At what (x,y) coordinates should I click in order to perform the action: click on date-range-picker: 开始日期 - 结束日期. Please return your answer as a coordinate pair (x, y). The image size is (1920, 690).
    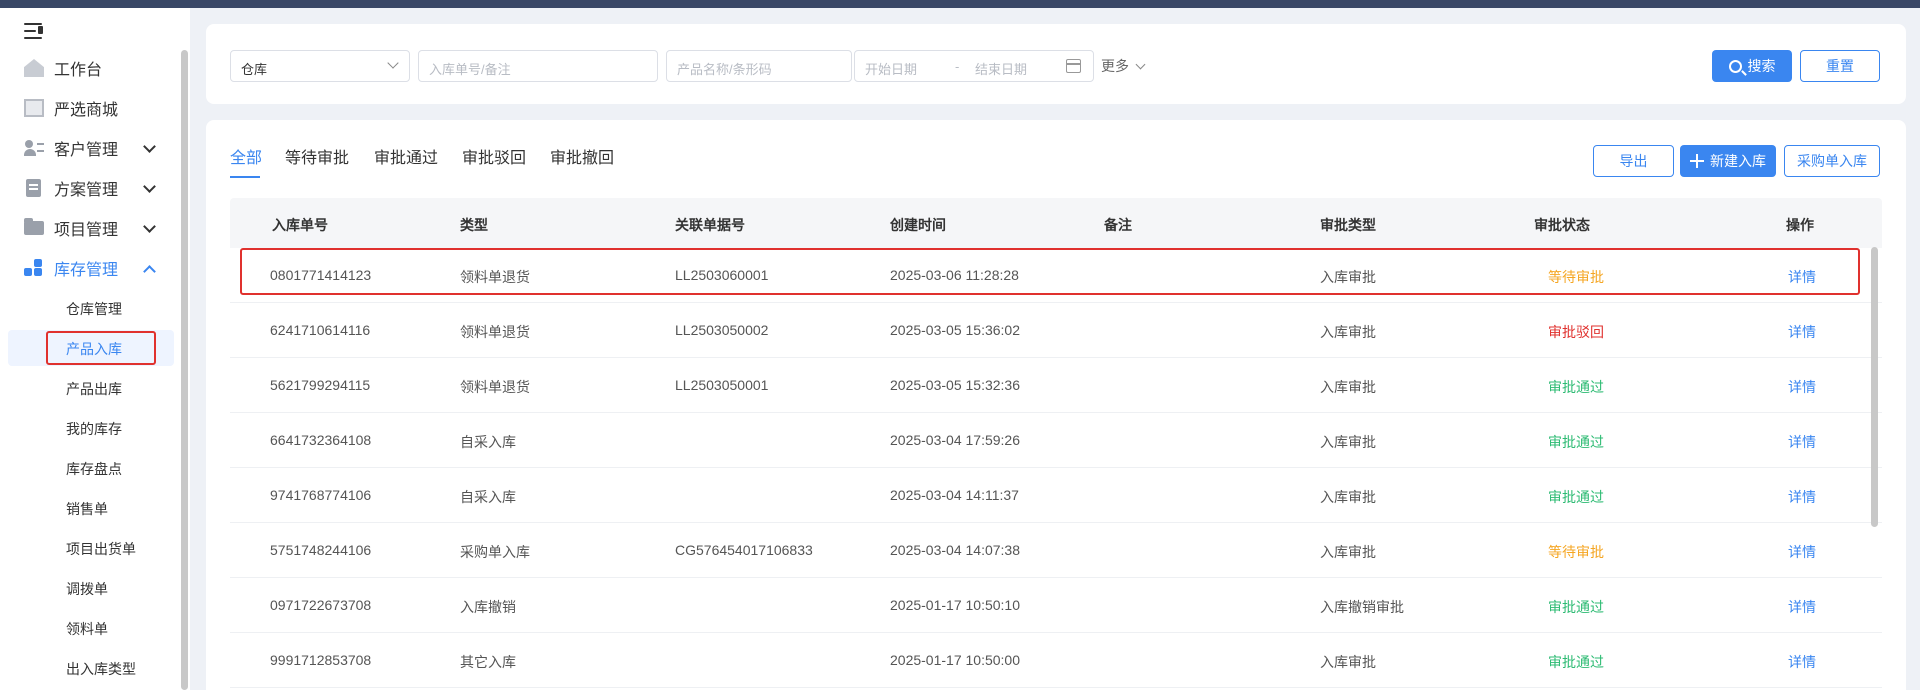
    Looking at the image, I should click on (974, 66).